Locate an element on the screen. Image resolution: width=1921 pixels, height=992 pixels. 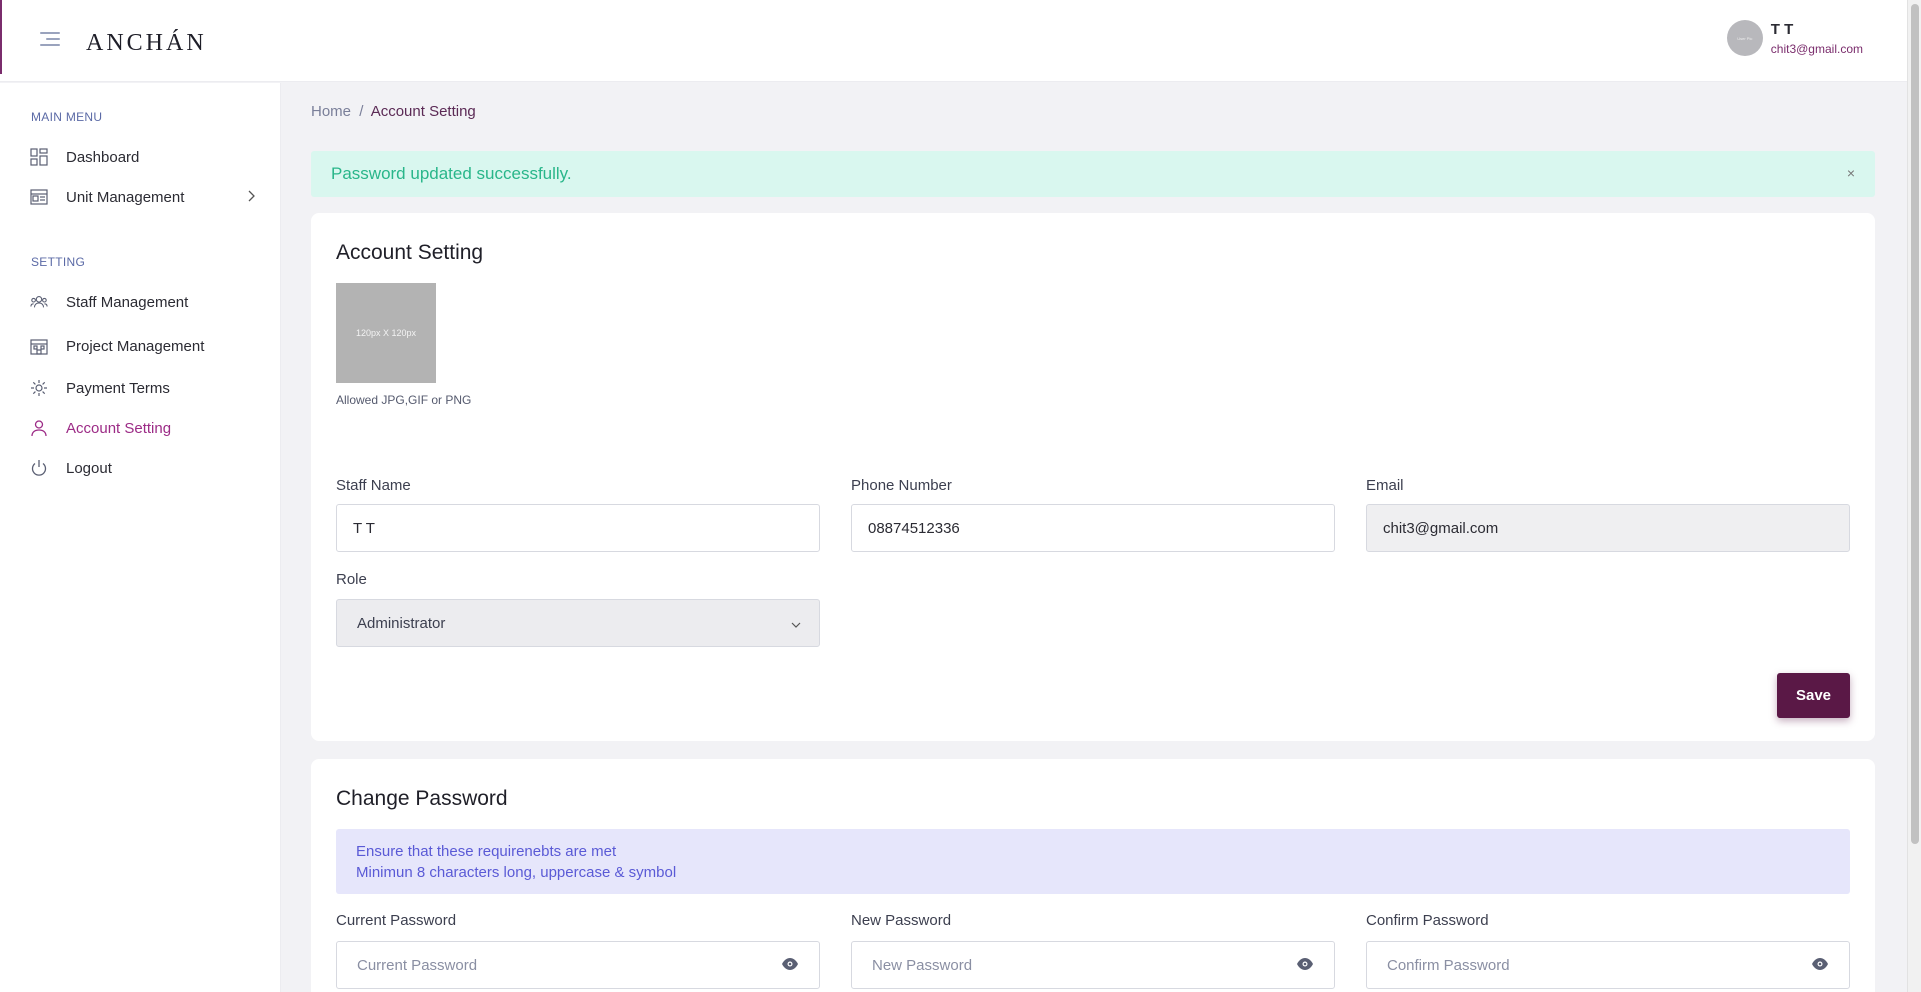
gear-icon is located at coordinates (39, 388).